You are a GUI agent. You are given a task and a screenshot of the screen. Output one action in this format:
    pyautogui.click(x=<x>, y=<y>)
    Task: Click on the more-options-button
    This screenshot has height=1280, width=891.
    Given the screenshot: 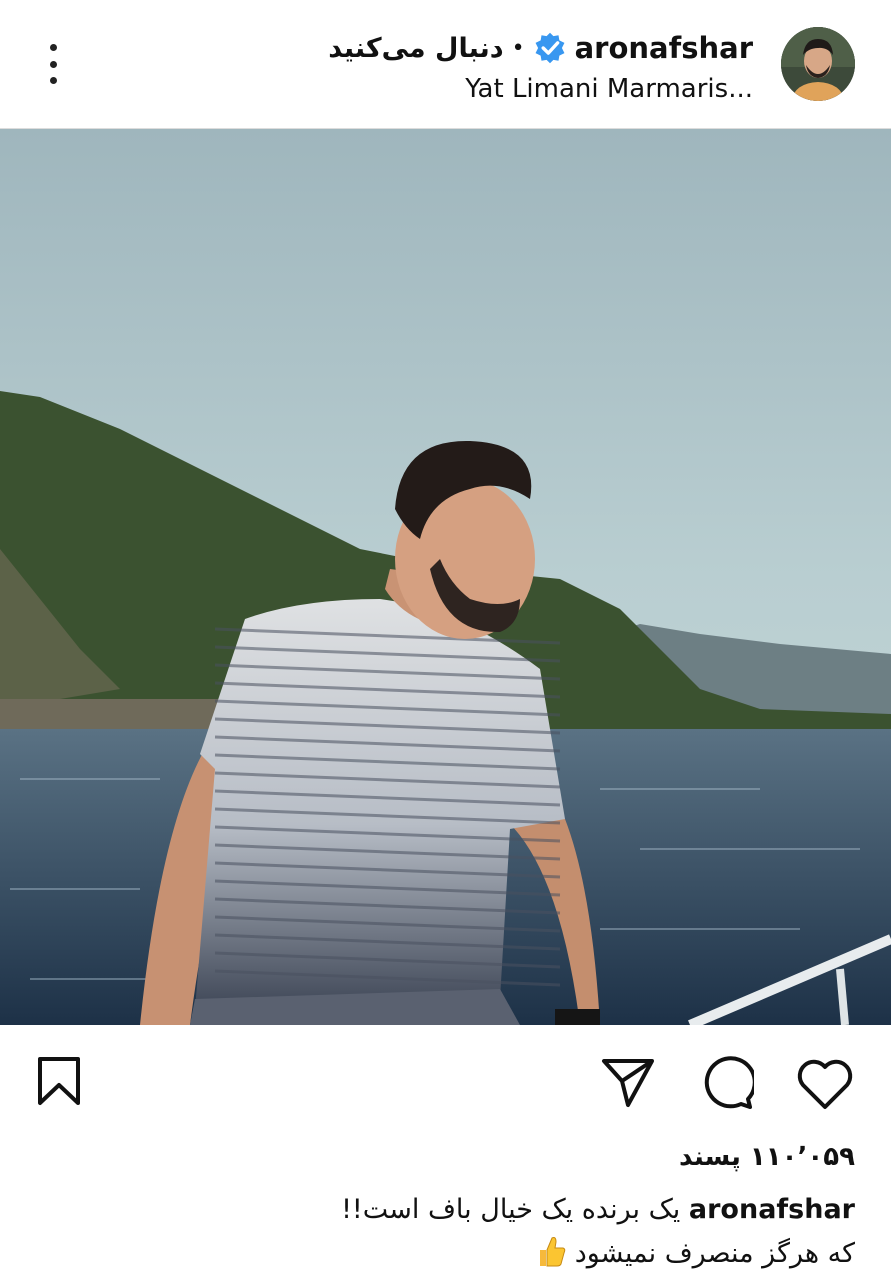 What is the action you would take?
    pyautogui.click(x=53, y=64)
    